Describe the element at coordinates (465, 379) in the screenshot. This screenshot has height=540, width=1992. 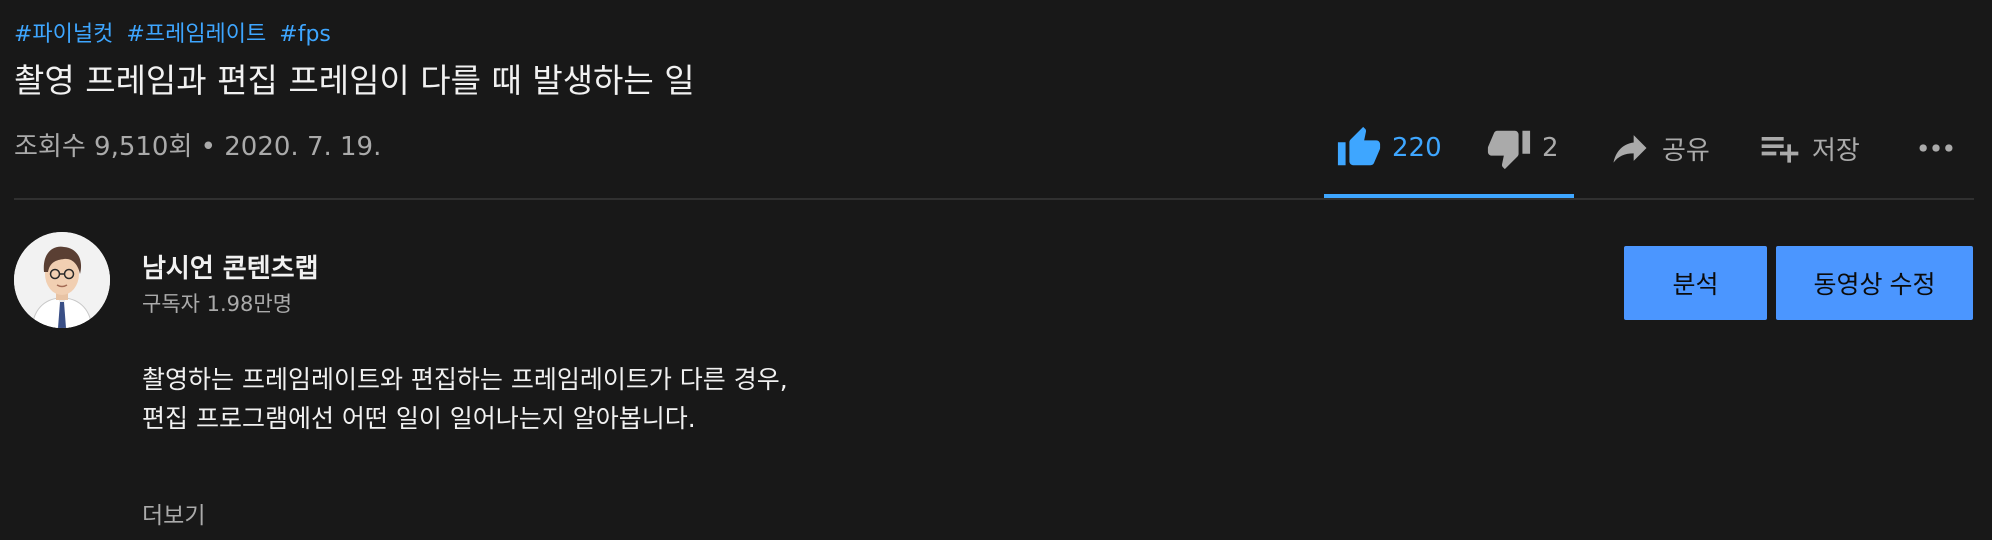
I see `description-line: 촬영하는 프레임레이트와 편집하는 프레임레이트가 다른 경우,` at that location.